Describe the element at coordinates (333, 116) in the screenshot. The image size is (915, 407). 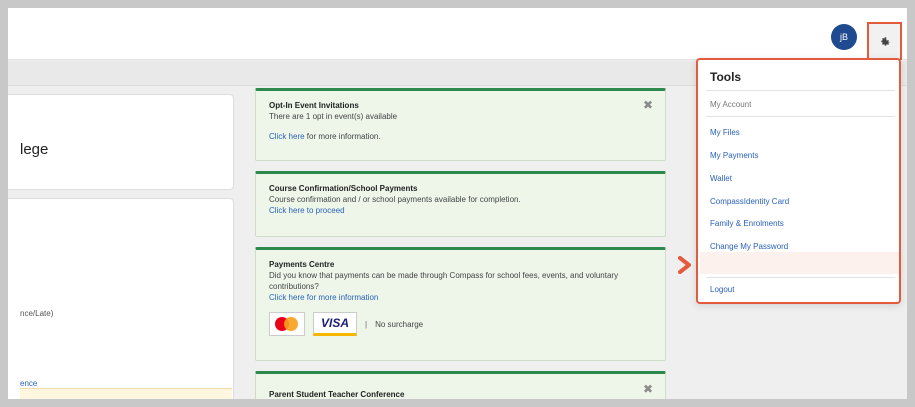
I see `card-text: There are 1 opt in event(s) available` at that location.